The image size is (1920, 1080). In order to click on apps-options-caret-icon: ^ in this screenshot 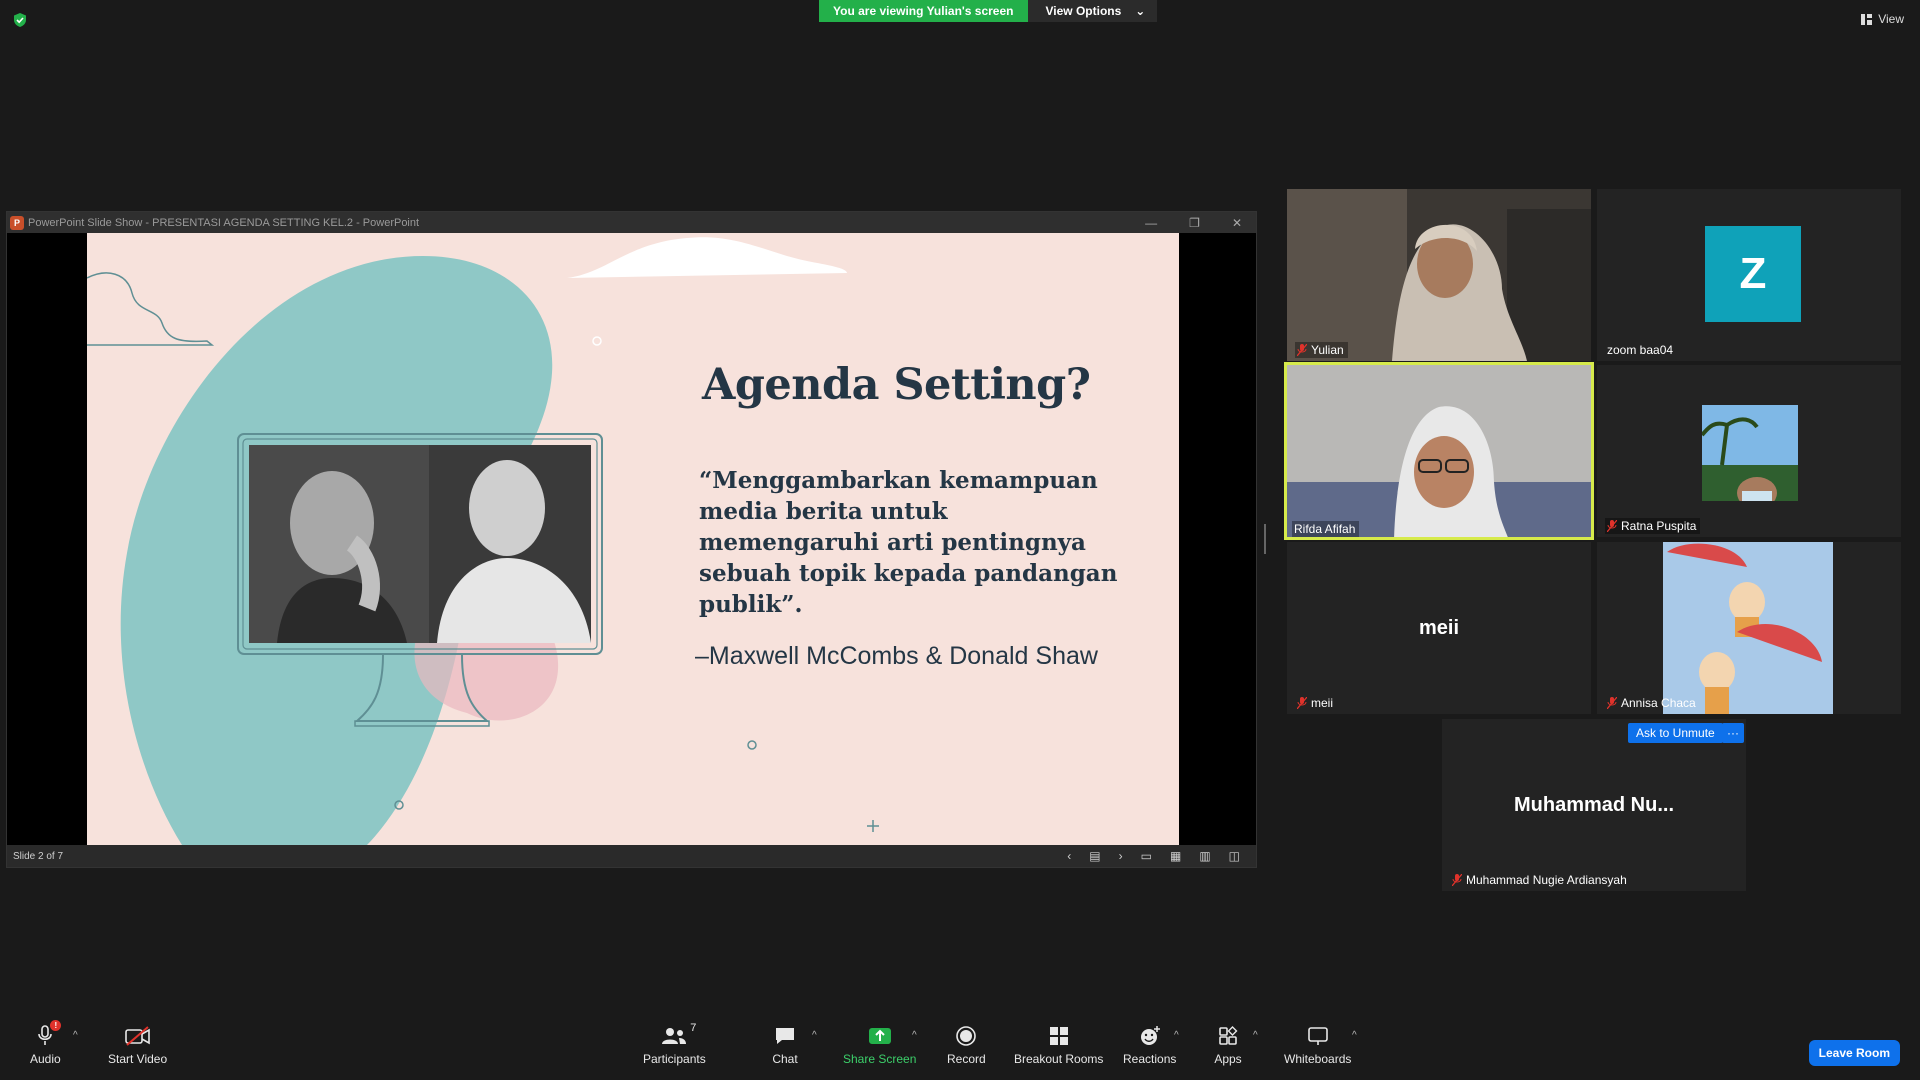, I will do `click(1255, 1035)`.